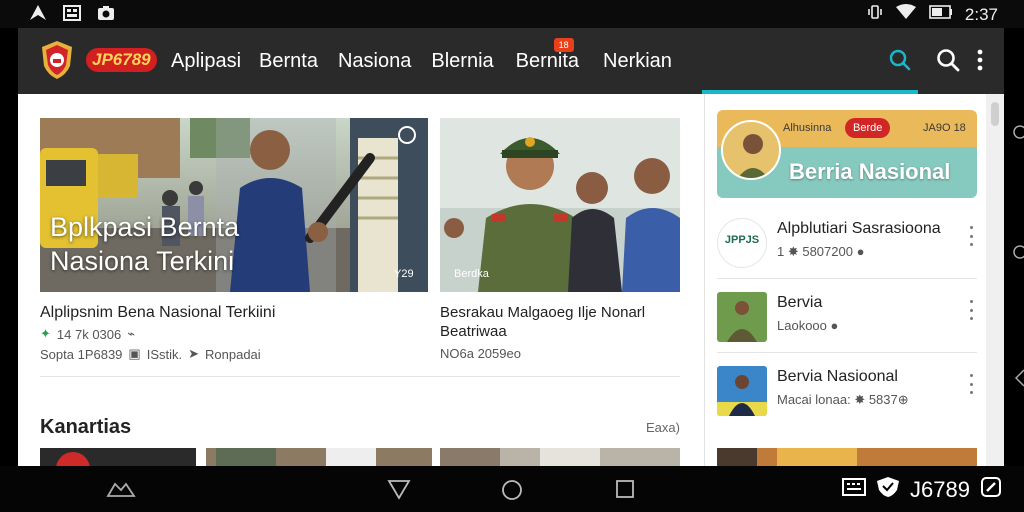 The image size is (1024, 512). What do you see at coordinates (837, 376) in the screenshot?
I see `sidebar-item-title: Bervia Nasioonal` at bounding box center [837, 376].